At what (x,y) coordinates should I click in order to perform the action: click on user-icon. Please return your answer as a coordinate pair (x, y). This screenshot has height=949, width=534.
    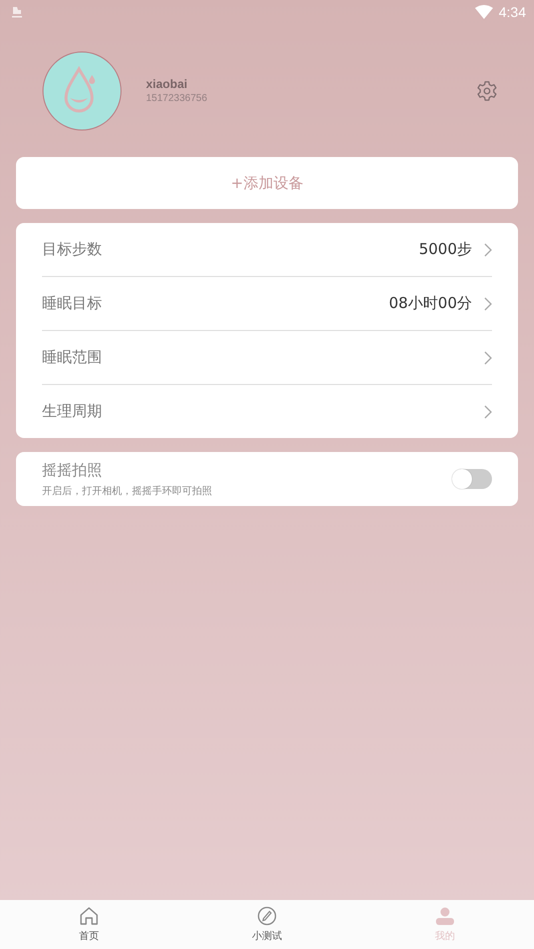
    Looking at the image, I should click on (445, 916).